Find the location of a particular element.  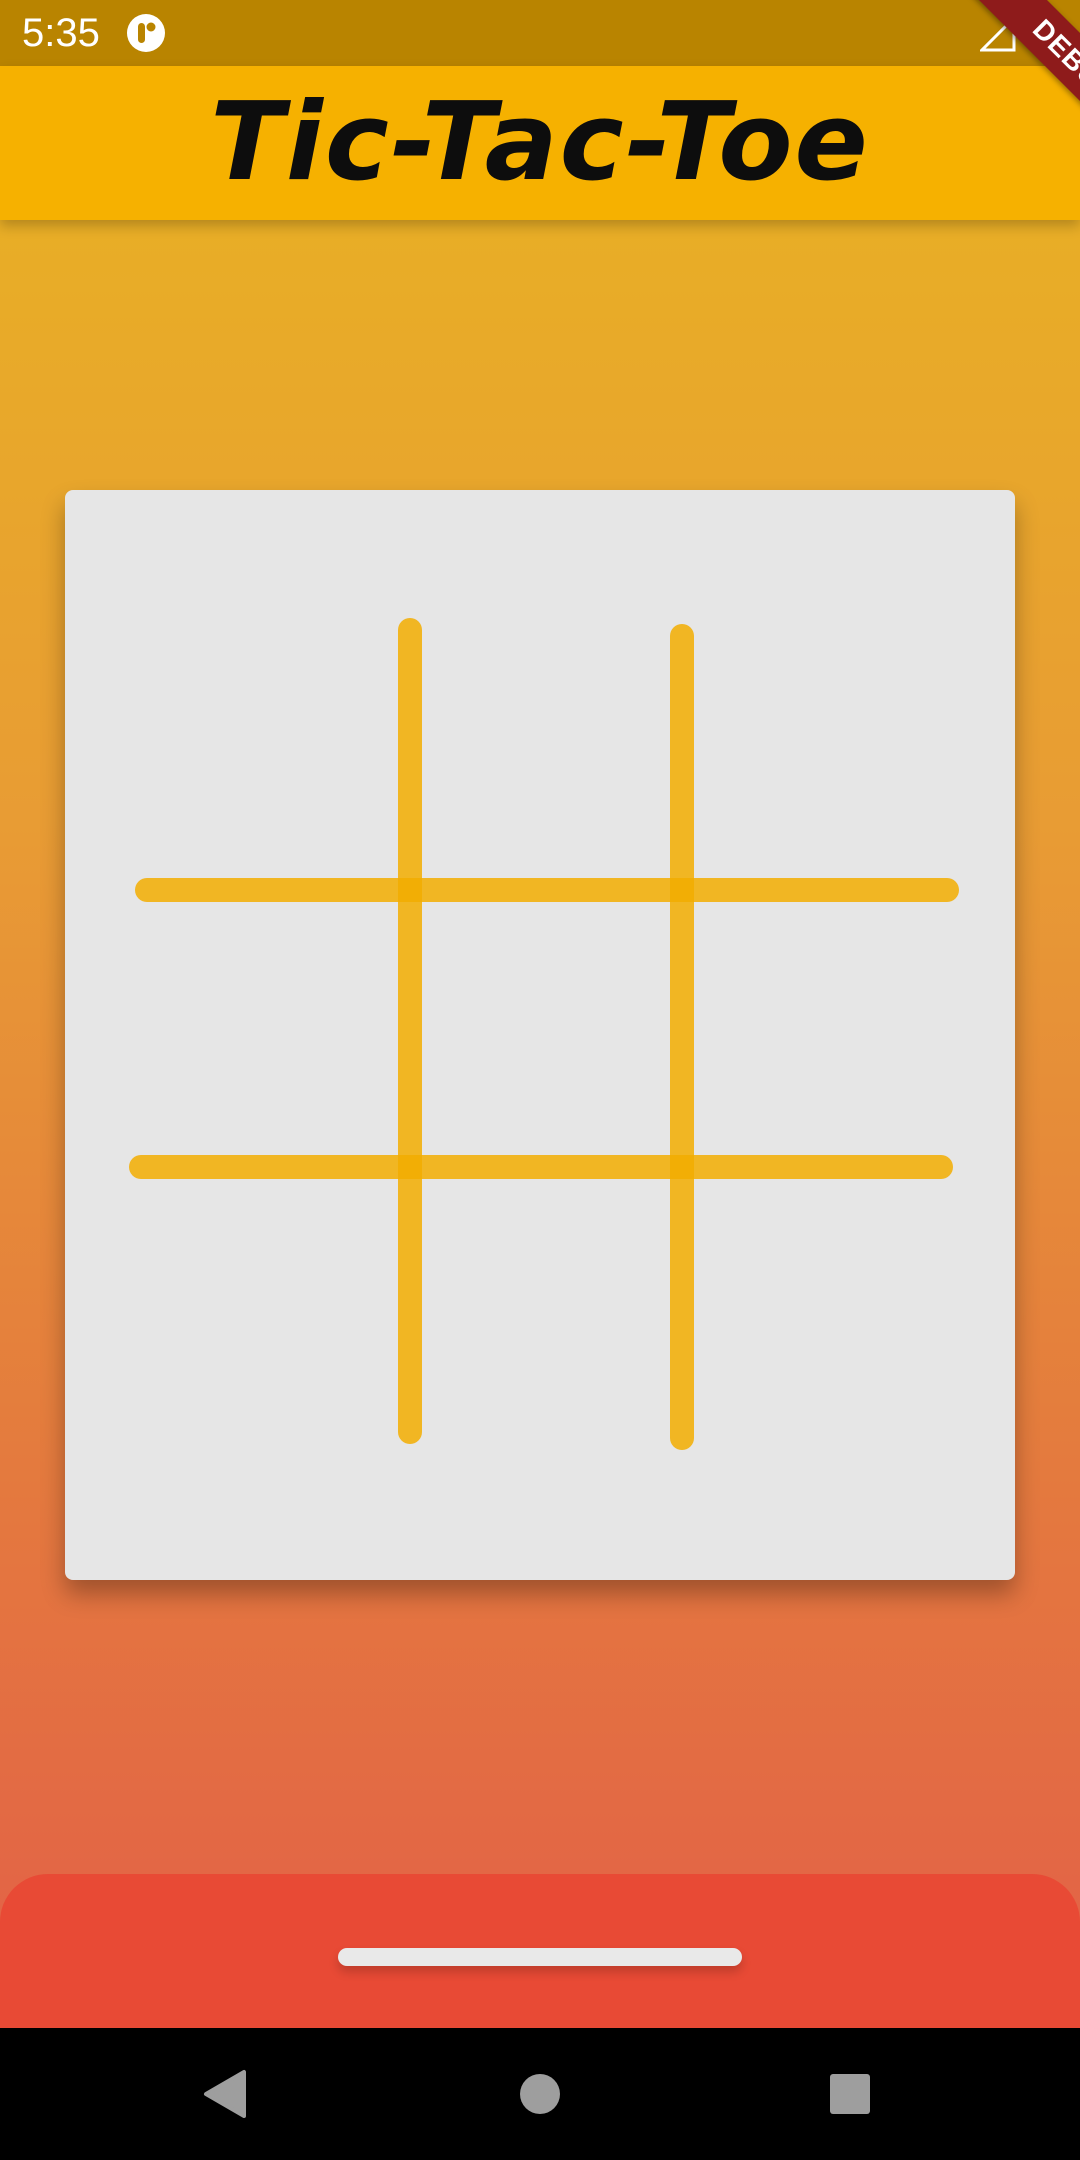

debug-label: DEBUG is located at coordinates (1053, 62).